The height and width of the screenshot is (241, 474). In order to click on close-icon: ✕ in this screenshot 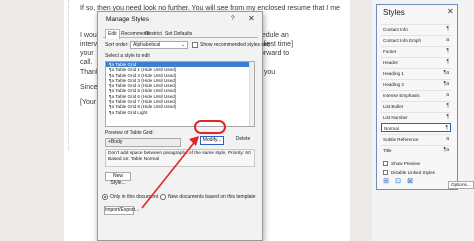, I will do `click(450, 11)`.